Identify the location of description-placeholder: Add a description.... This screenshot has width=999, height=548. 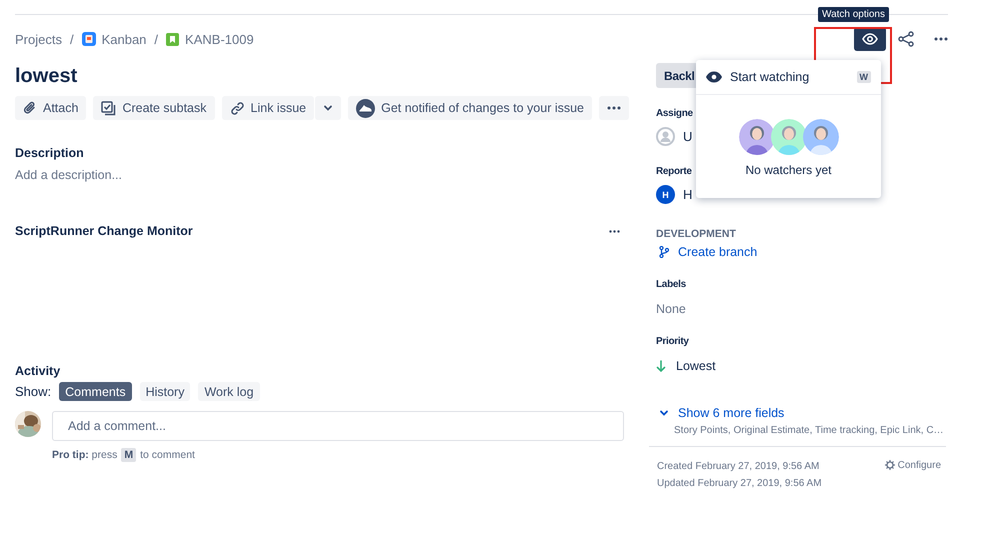
(320, 175).